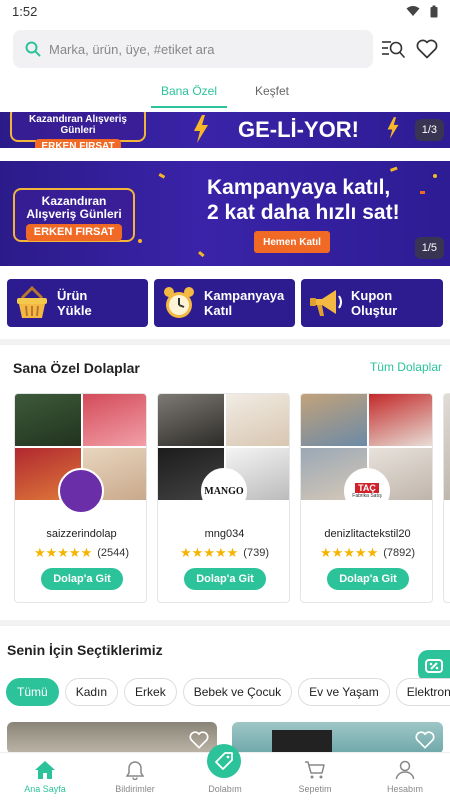  I want to click on chip-bebek-cocuk: Bebek ve Çocuk, so click(237, 692).